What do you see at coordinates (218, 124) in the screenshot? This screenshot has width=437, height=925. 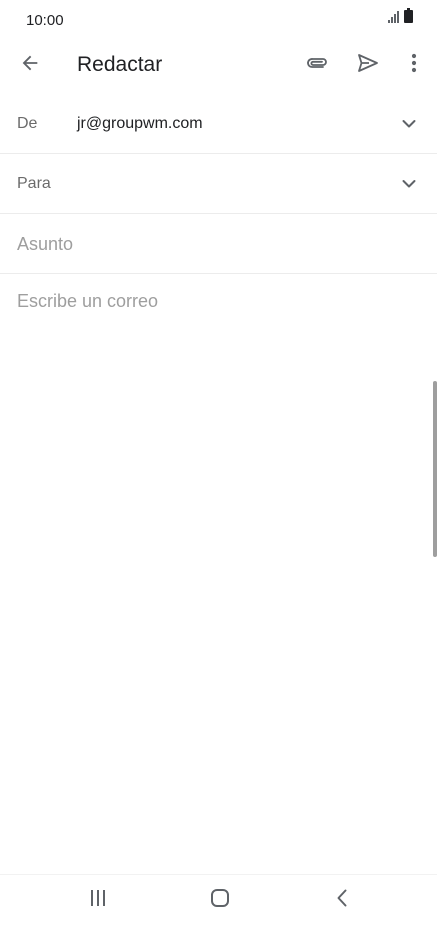 I see `from-field: De jr@groupwm.com` at bounding box center [218, 124].